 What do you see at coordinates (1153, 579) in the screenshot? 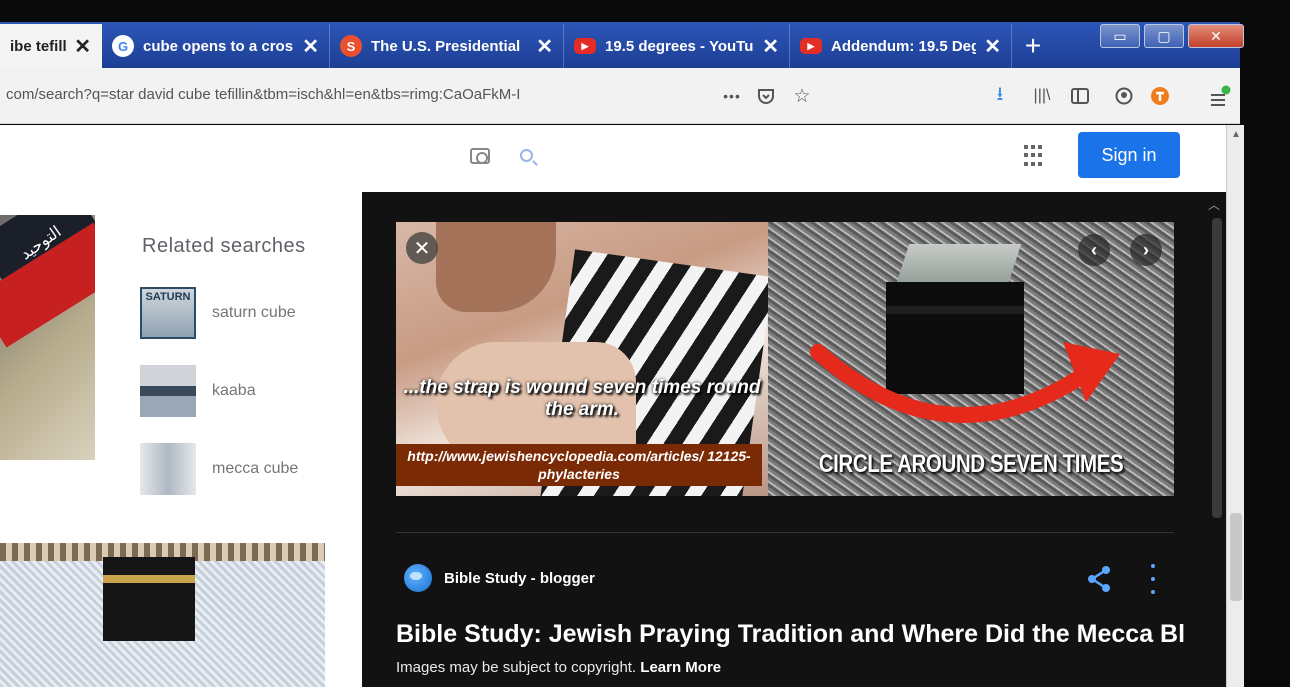
I see `more-options-icon` at bounding box center [1153, 579].